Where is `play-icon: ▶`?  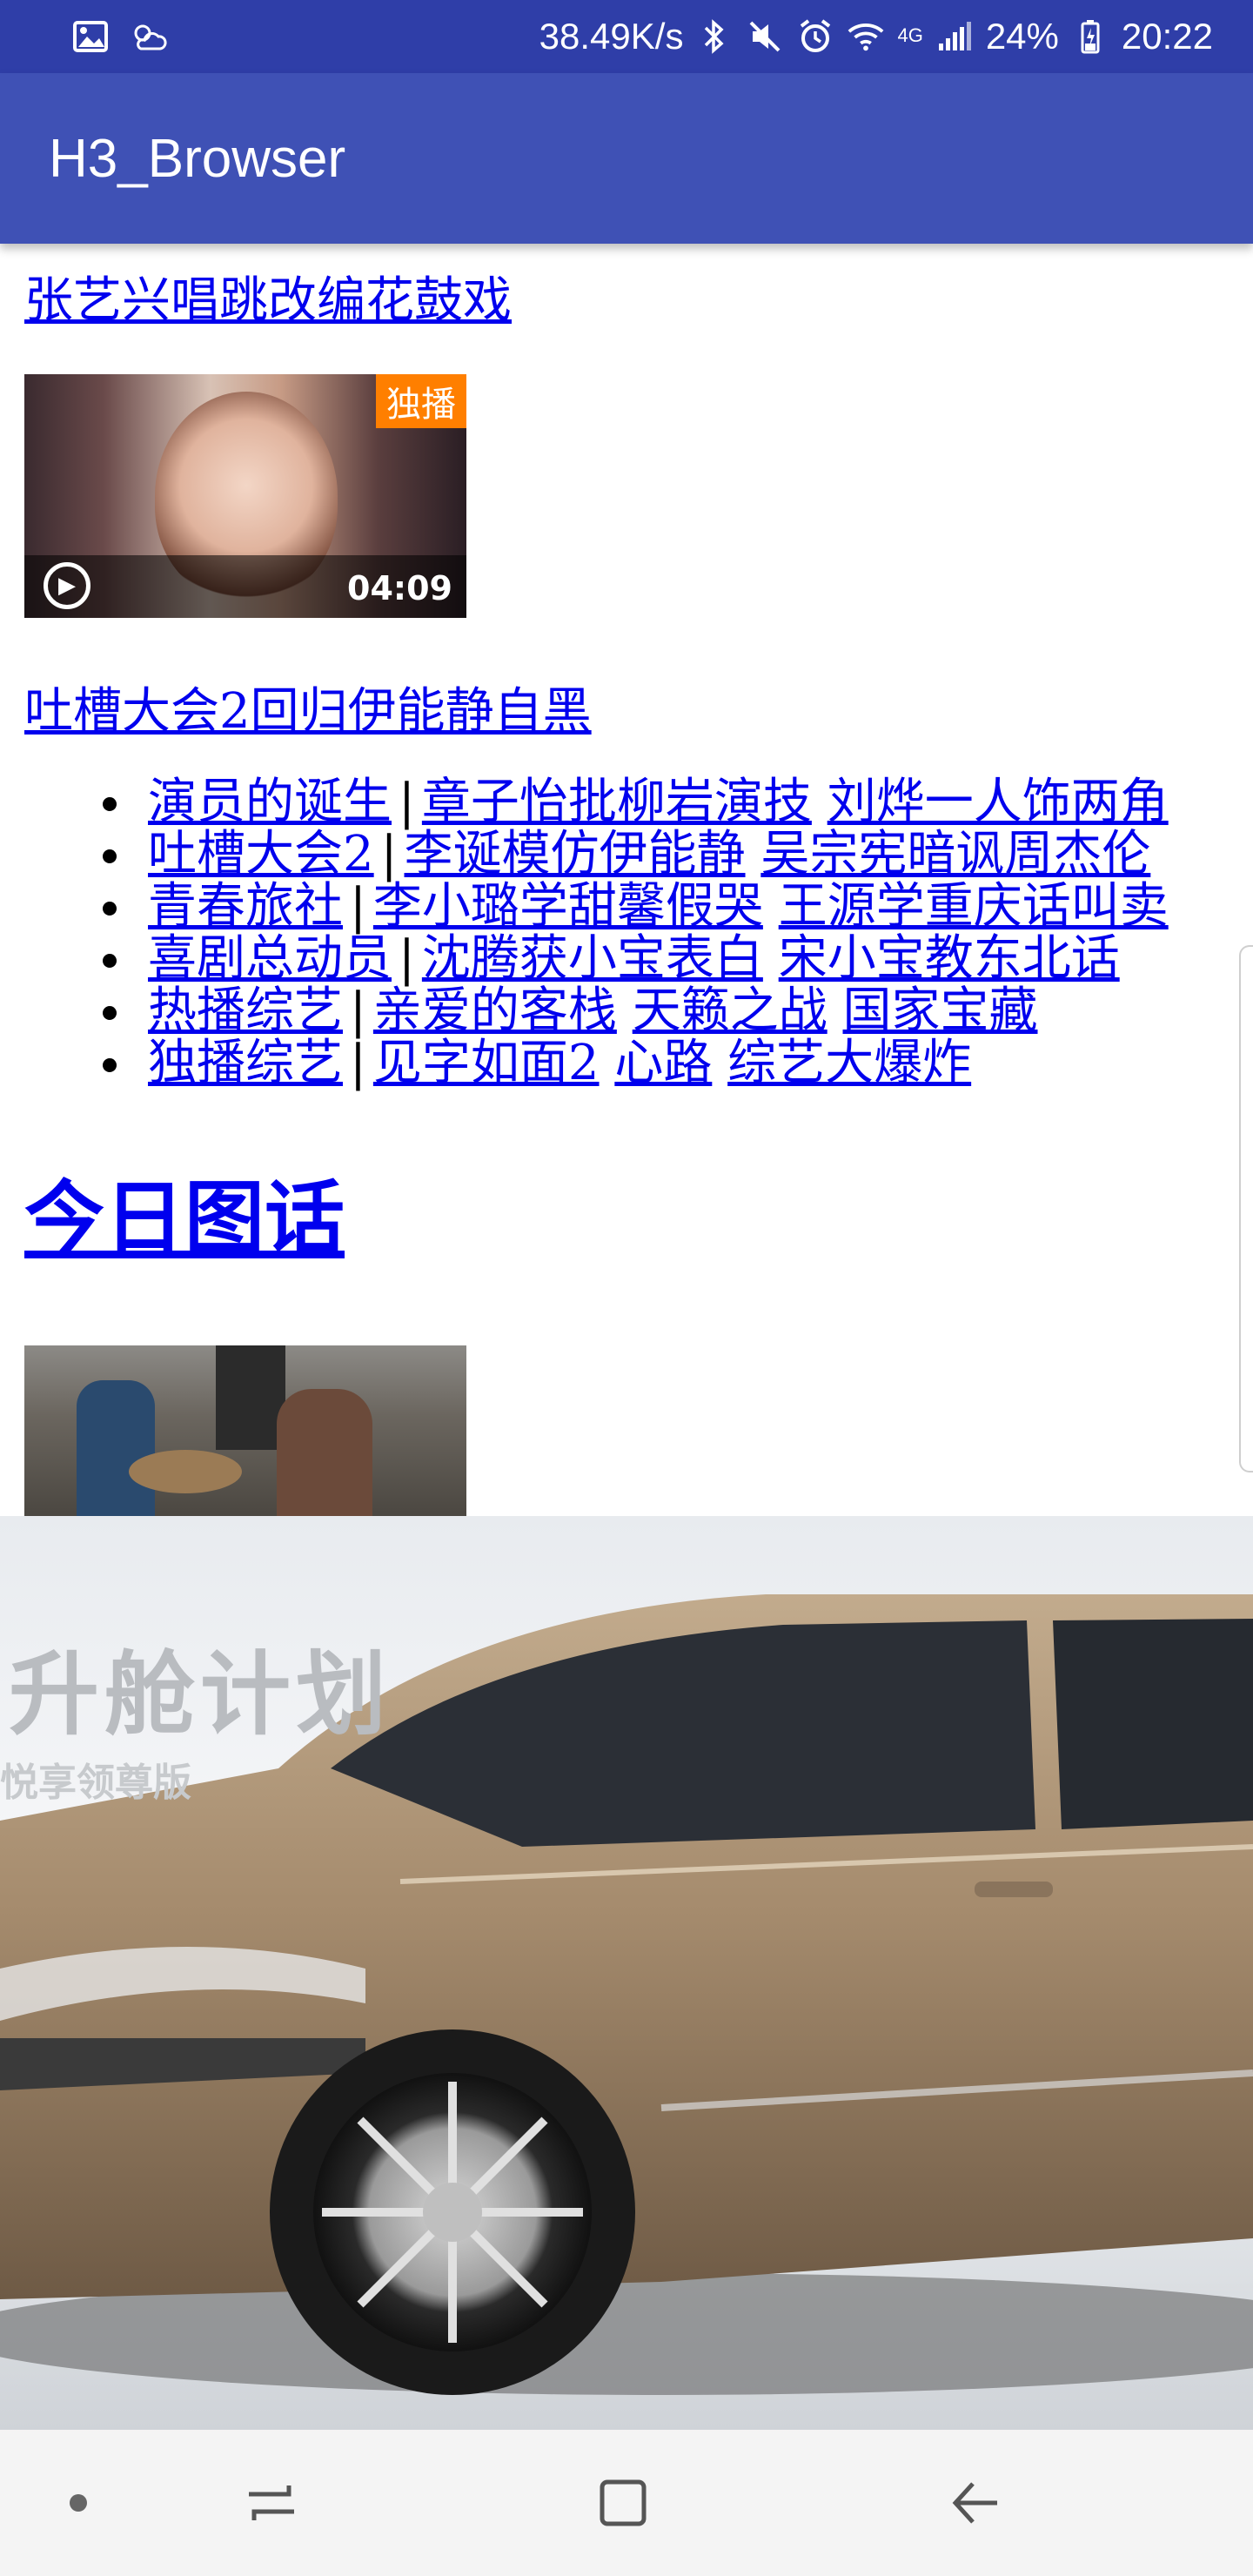
play-icon: ▶ is located at coordinates (67, 586).